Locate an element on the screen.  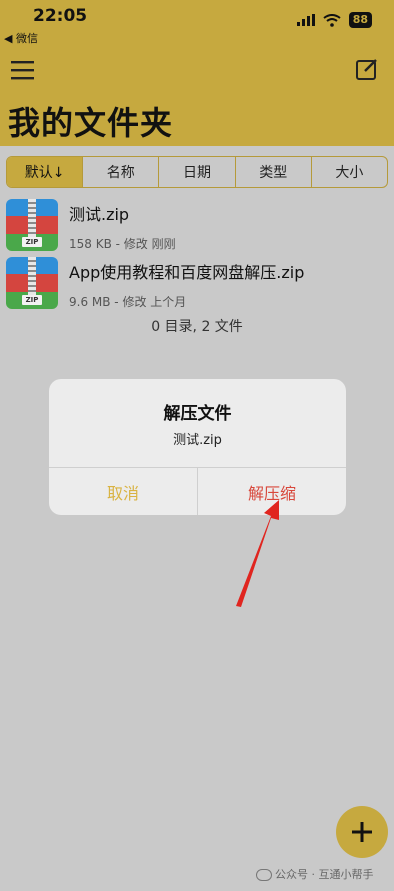
dialog-message: 测试.zip is located at coordinates (197, 440).